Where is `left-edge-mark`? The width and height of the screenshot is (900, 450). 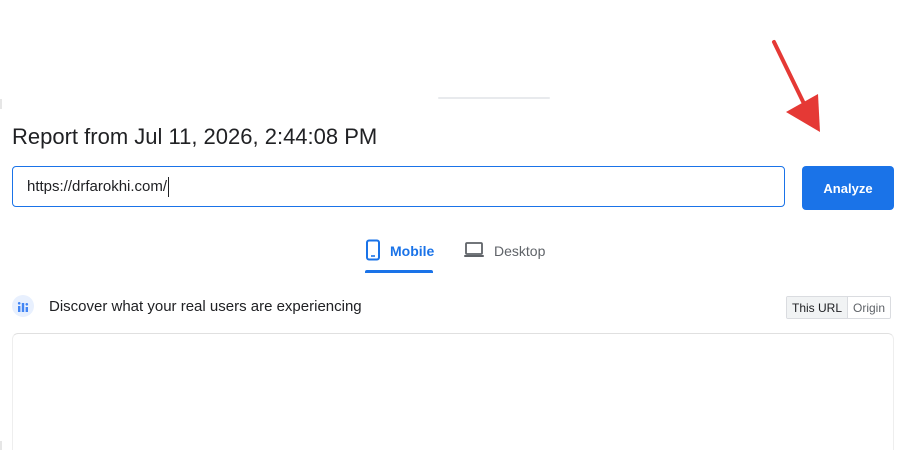
left-edge-mark is located at coordinates (1, 104).